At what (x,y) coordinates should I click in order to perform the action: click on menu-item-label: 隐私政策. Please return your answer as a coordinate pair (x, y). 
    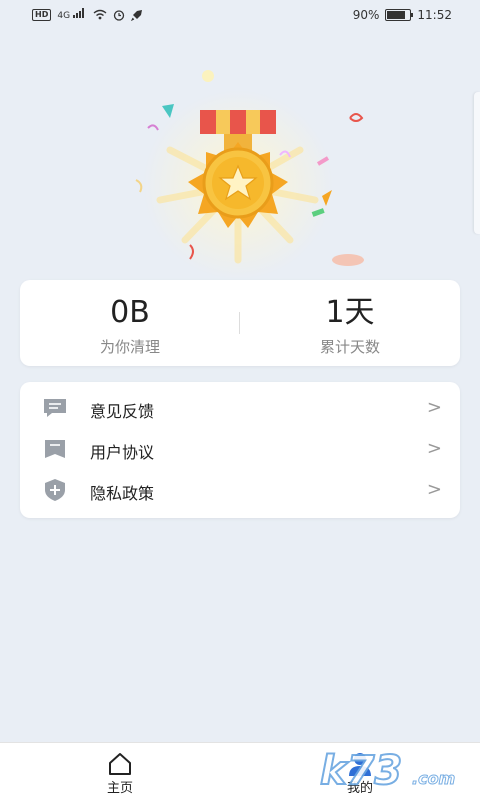
    Looking at the image, I should click on (122, 493).